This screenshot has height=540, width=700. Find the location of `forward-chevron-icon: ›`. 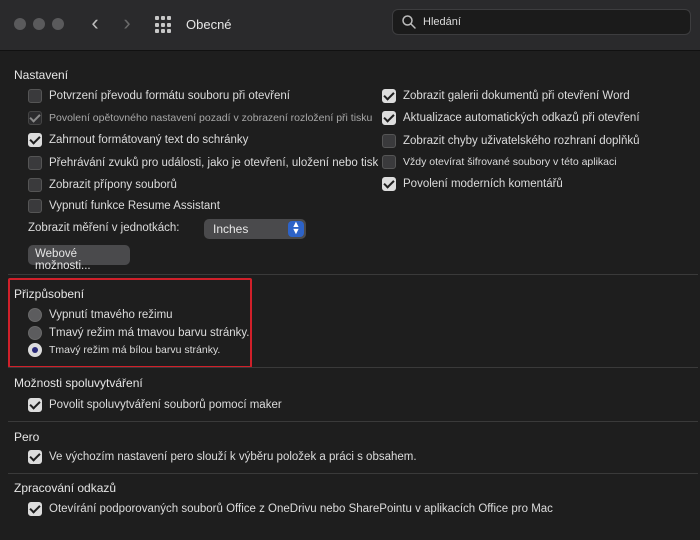

forward-chevron-icon: › is located at coordinates (127, 24).